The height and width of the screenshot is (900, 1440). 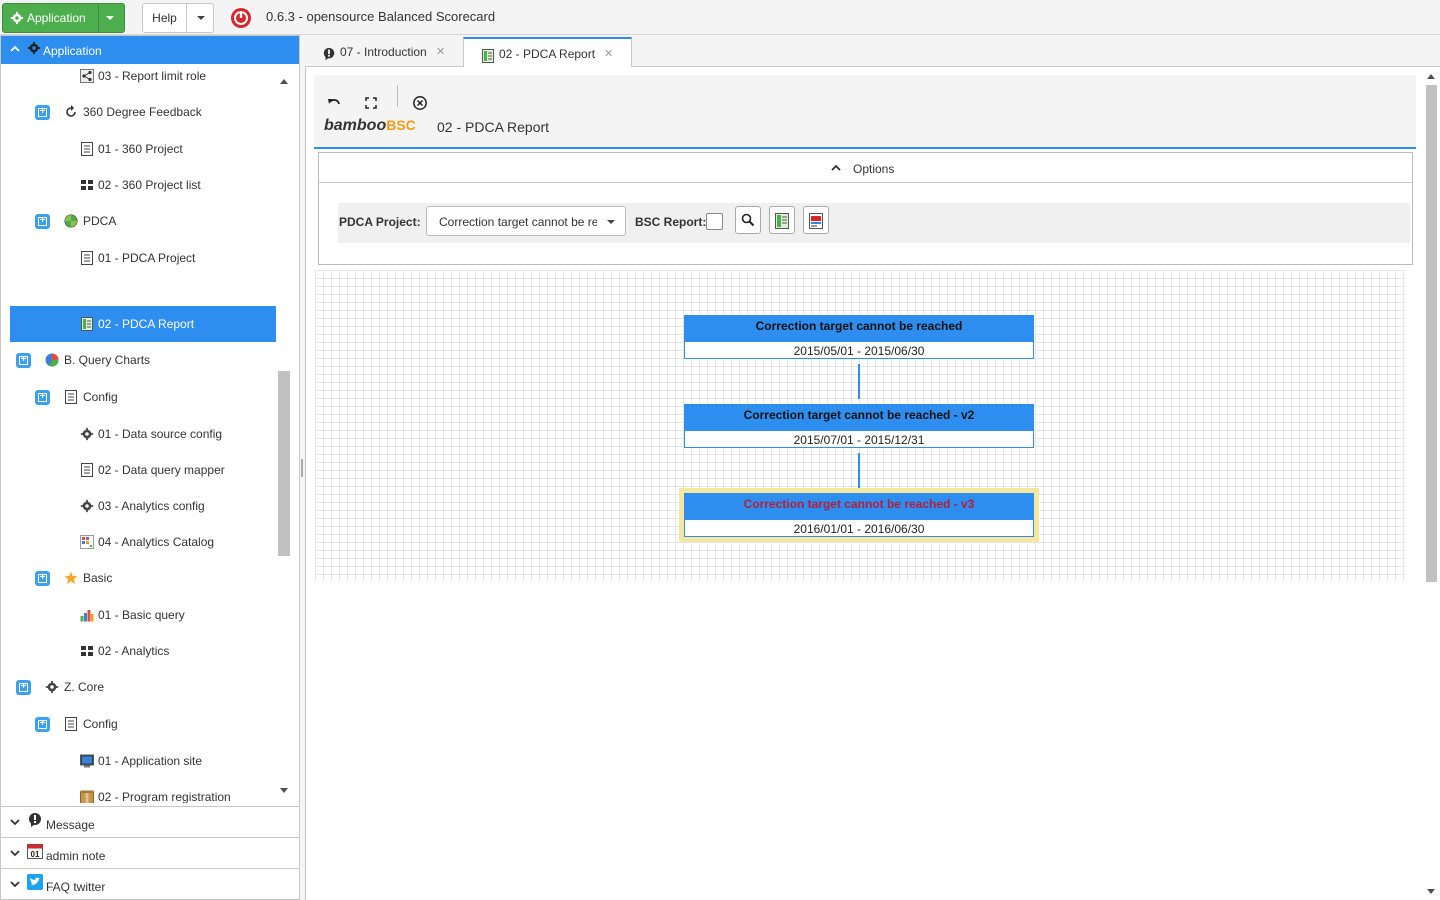 What do you see at coordinates (142, 112) in the screenshot?
I see `tree-item-label: 360 Degree Feedback` at bounding box center [142, 112].